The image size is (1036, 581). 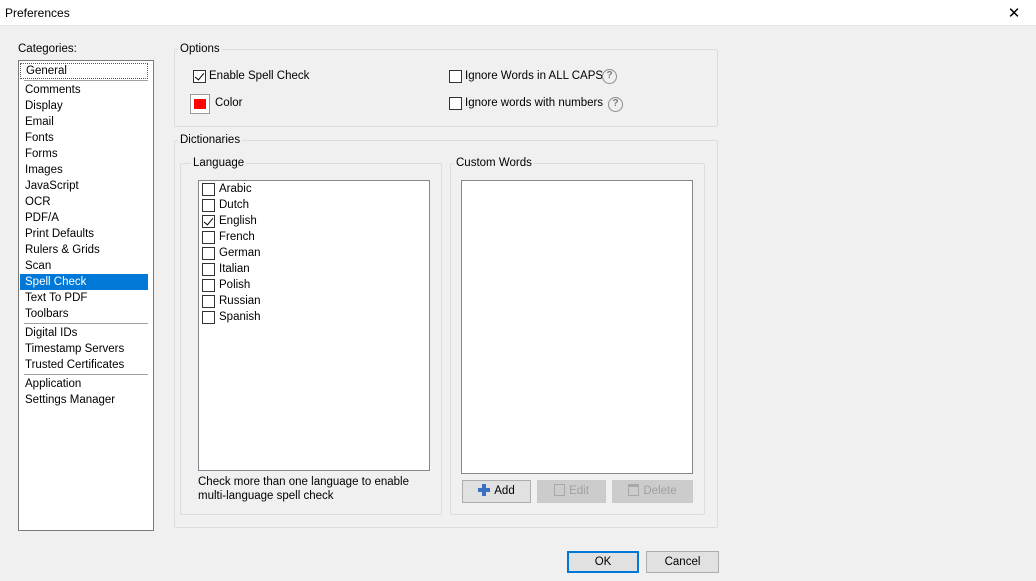 What do you see at coordinates (534, 76) in the screenshot?
I see `ignore-all-caps-label: Ignore Words in ALL CAPS` at bounding box center [534, 76].